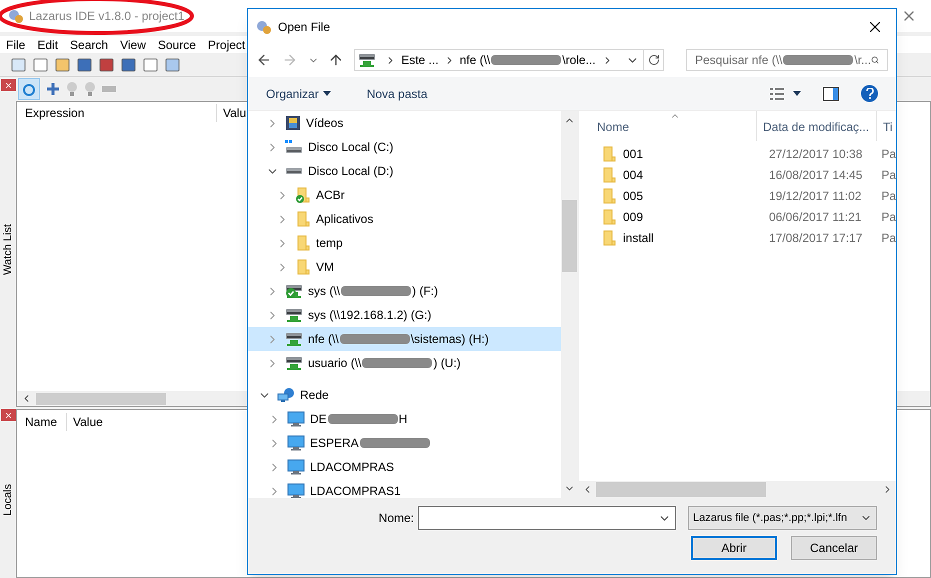 The image size is (931, 578). I want to click on tree-item-label: LDACOMPRAS, so click(352, 467).